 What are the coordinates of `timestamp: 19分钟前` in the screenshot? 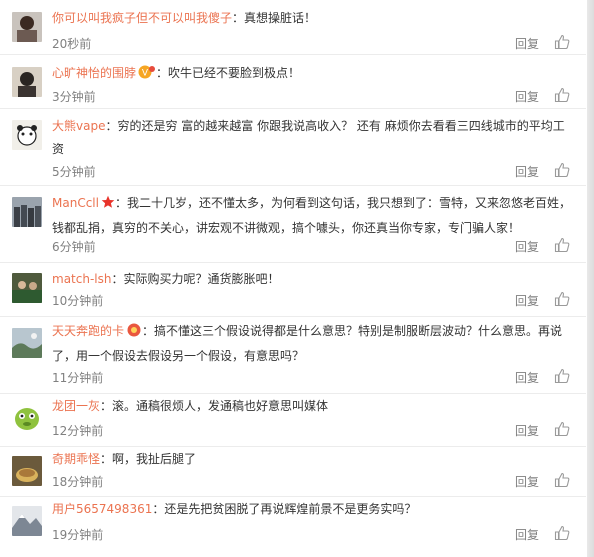 It's located at (78, 535).